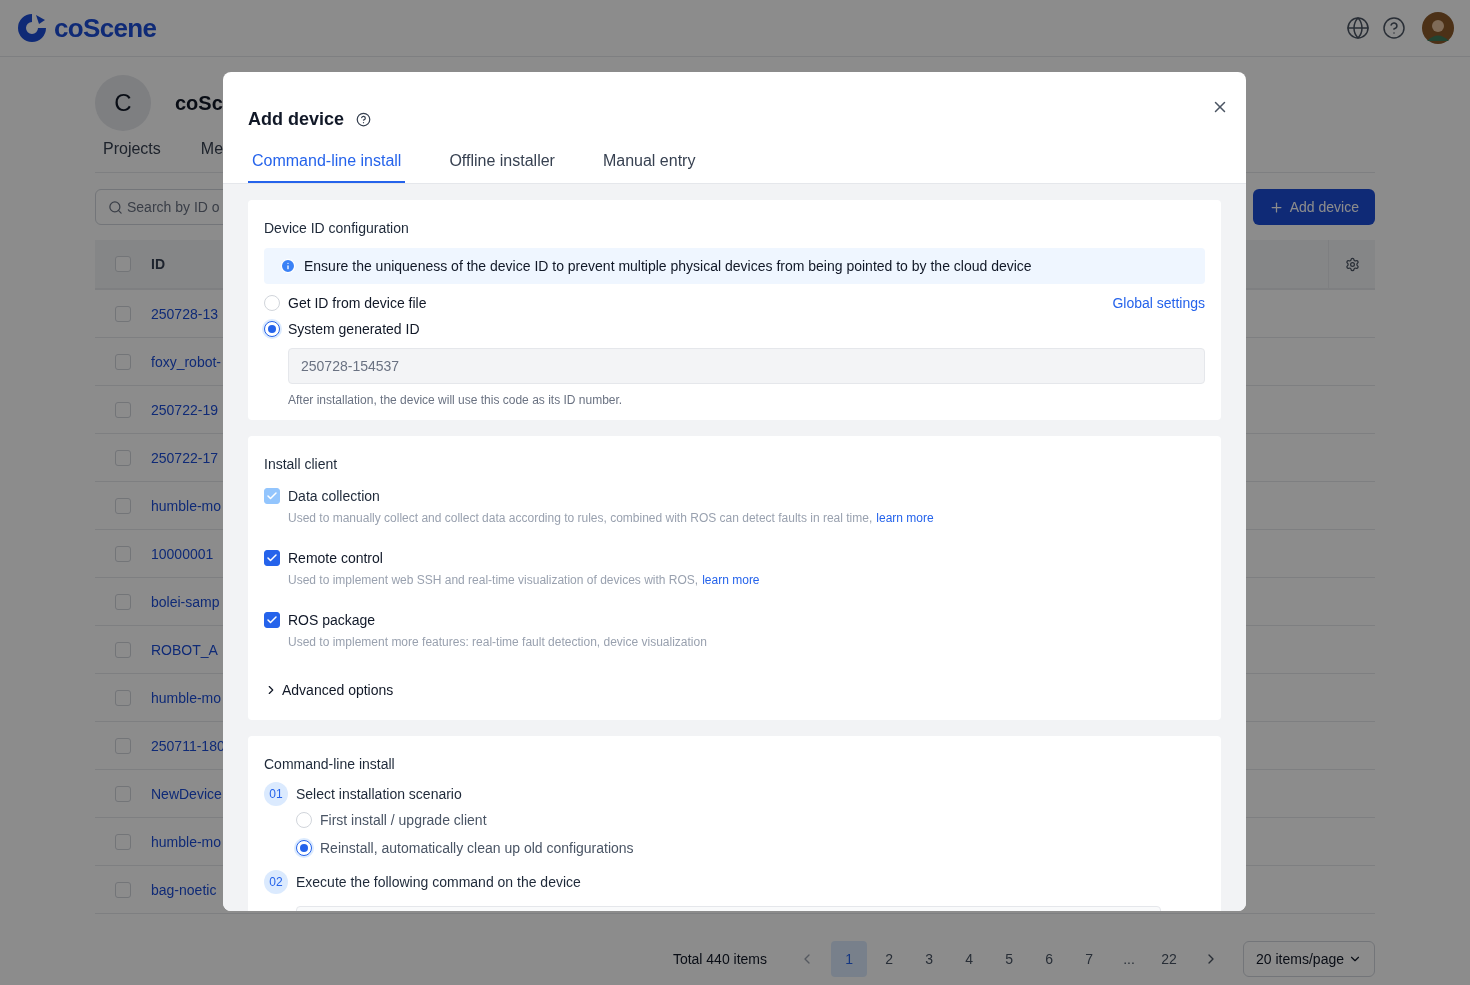  What do you see at coordinates (337, 228) in the screenshot?
I see `section-title: Device ID configuration` at bounding box center [337, 228].